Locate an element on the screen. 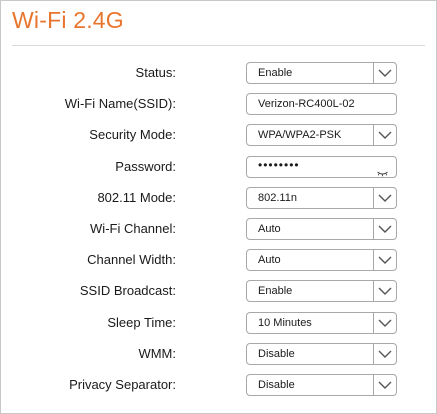  wi-fi-channel-selected-value: Auto is located at coordinates (269, 228).